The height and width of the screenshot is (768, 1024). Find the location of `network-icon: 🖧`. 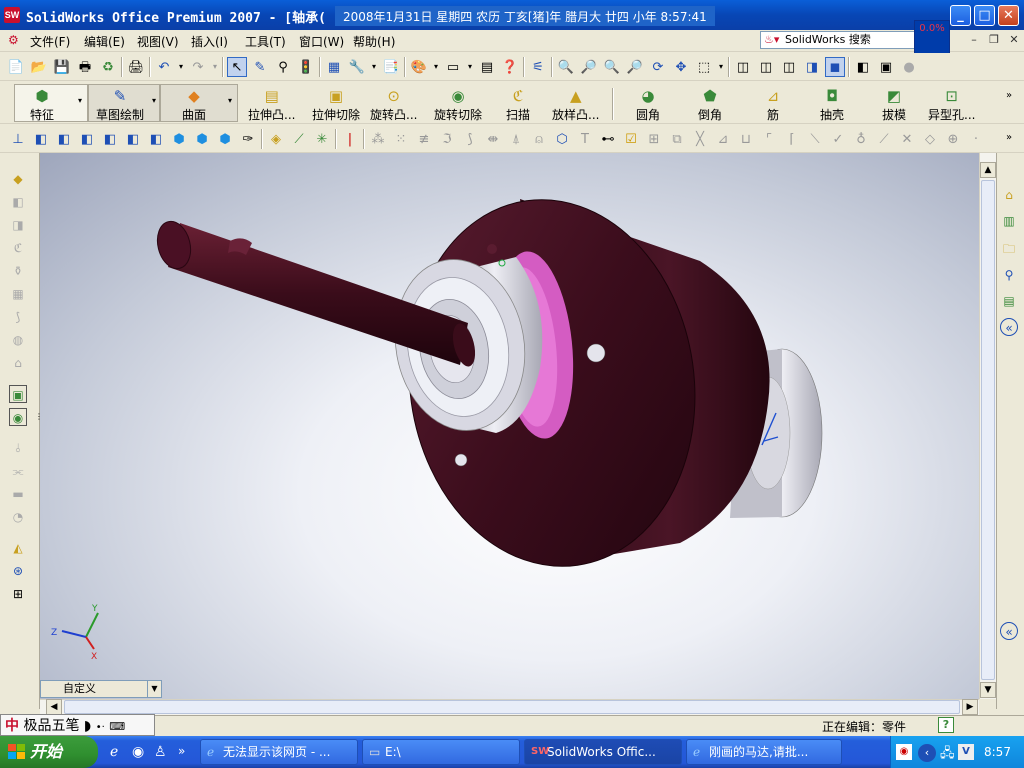

network-icon: 🖧 is located at coordinates (947, 755).